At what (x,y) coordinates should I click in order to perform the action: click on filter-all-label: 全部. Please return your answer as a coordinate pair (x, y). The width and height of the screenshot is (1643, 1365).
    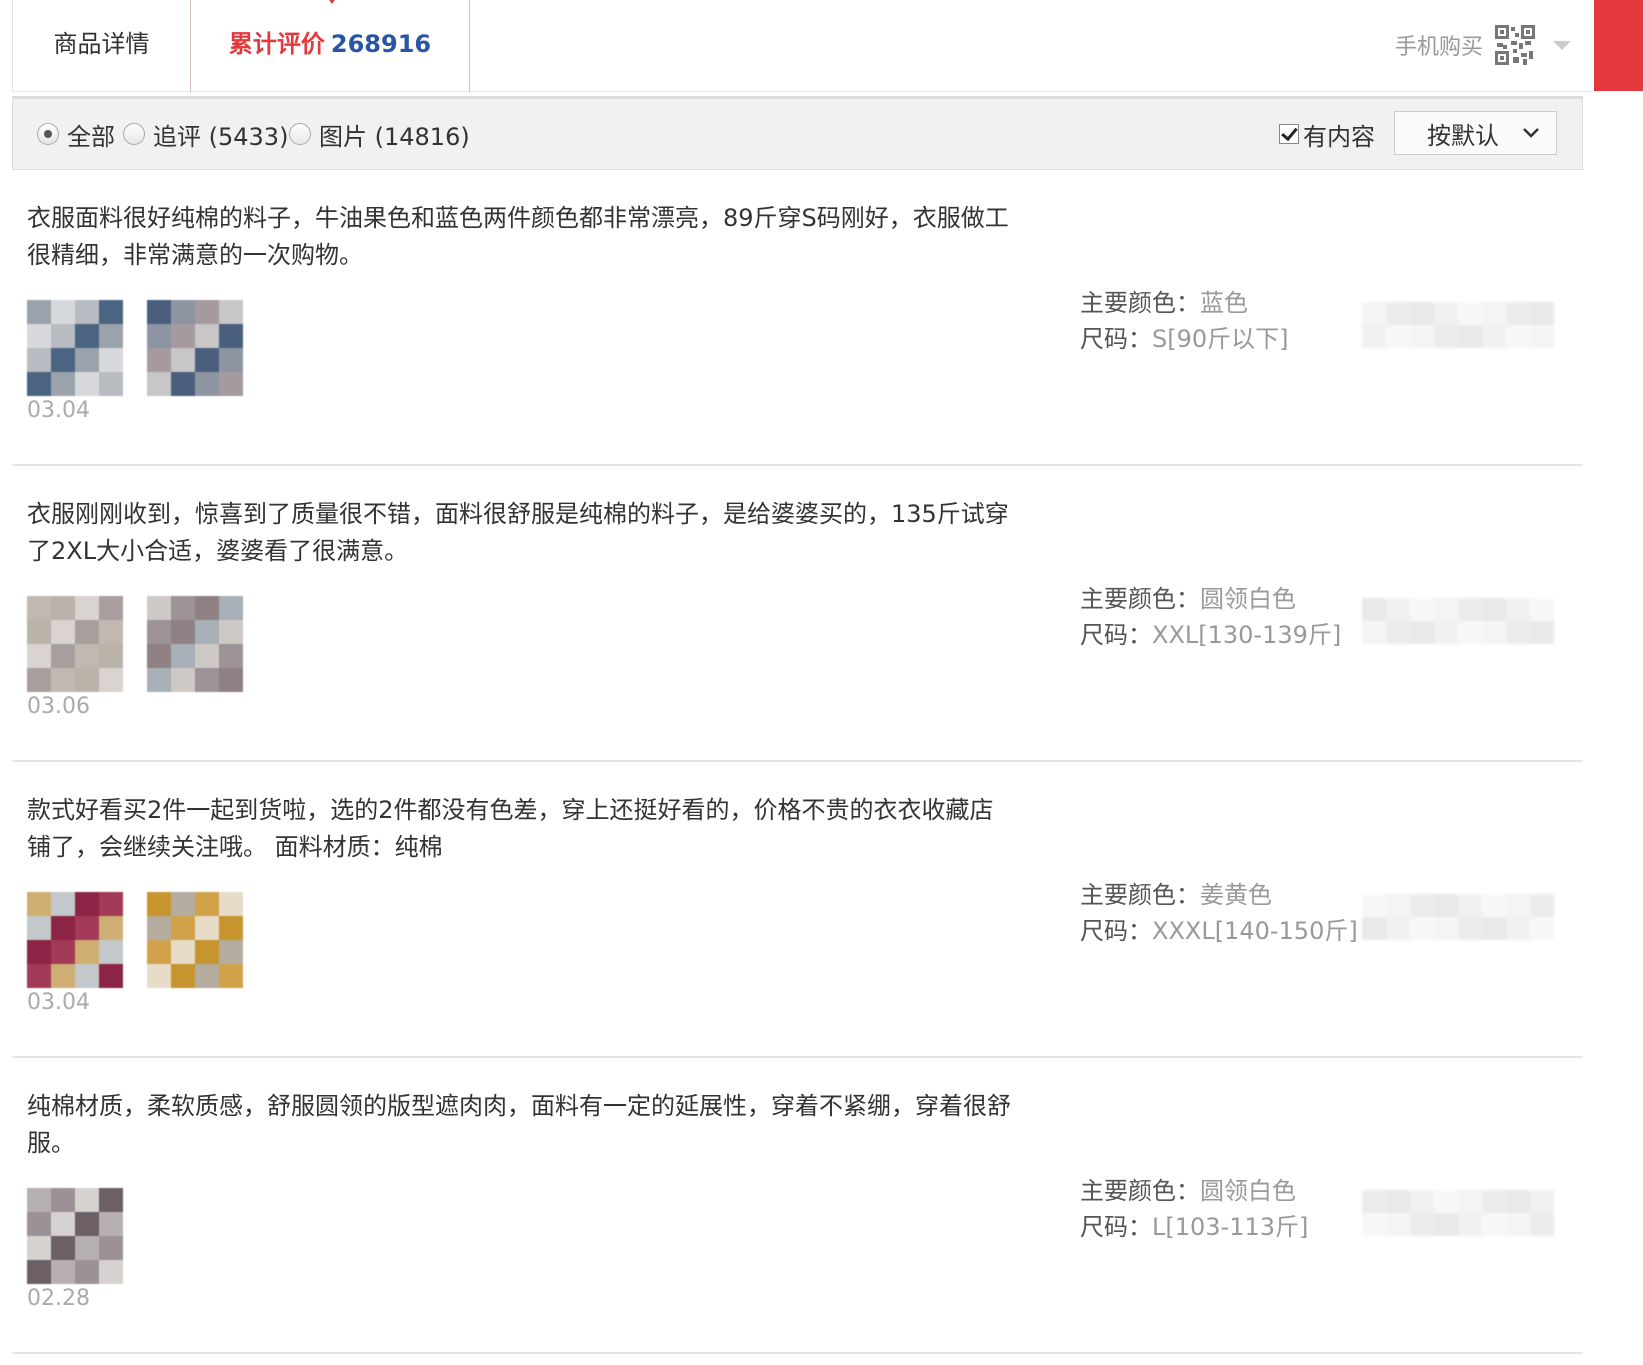
    Looking at the image, I should click on (91, 136).